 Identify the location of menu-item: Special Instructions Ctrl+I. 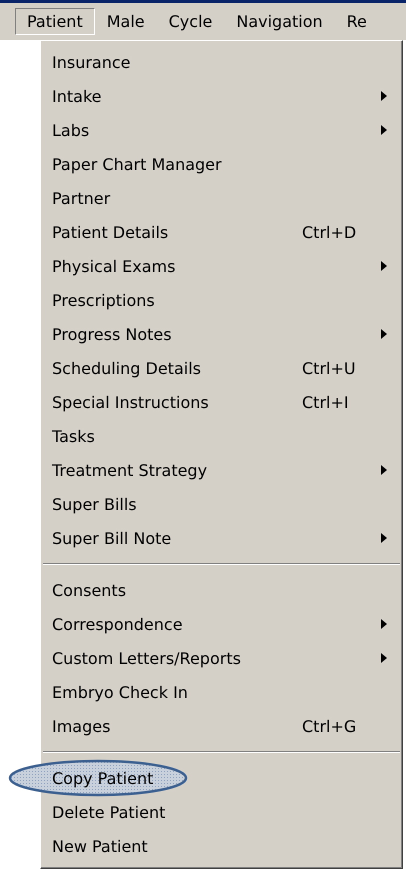
(221, 402).